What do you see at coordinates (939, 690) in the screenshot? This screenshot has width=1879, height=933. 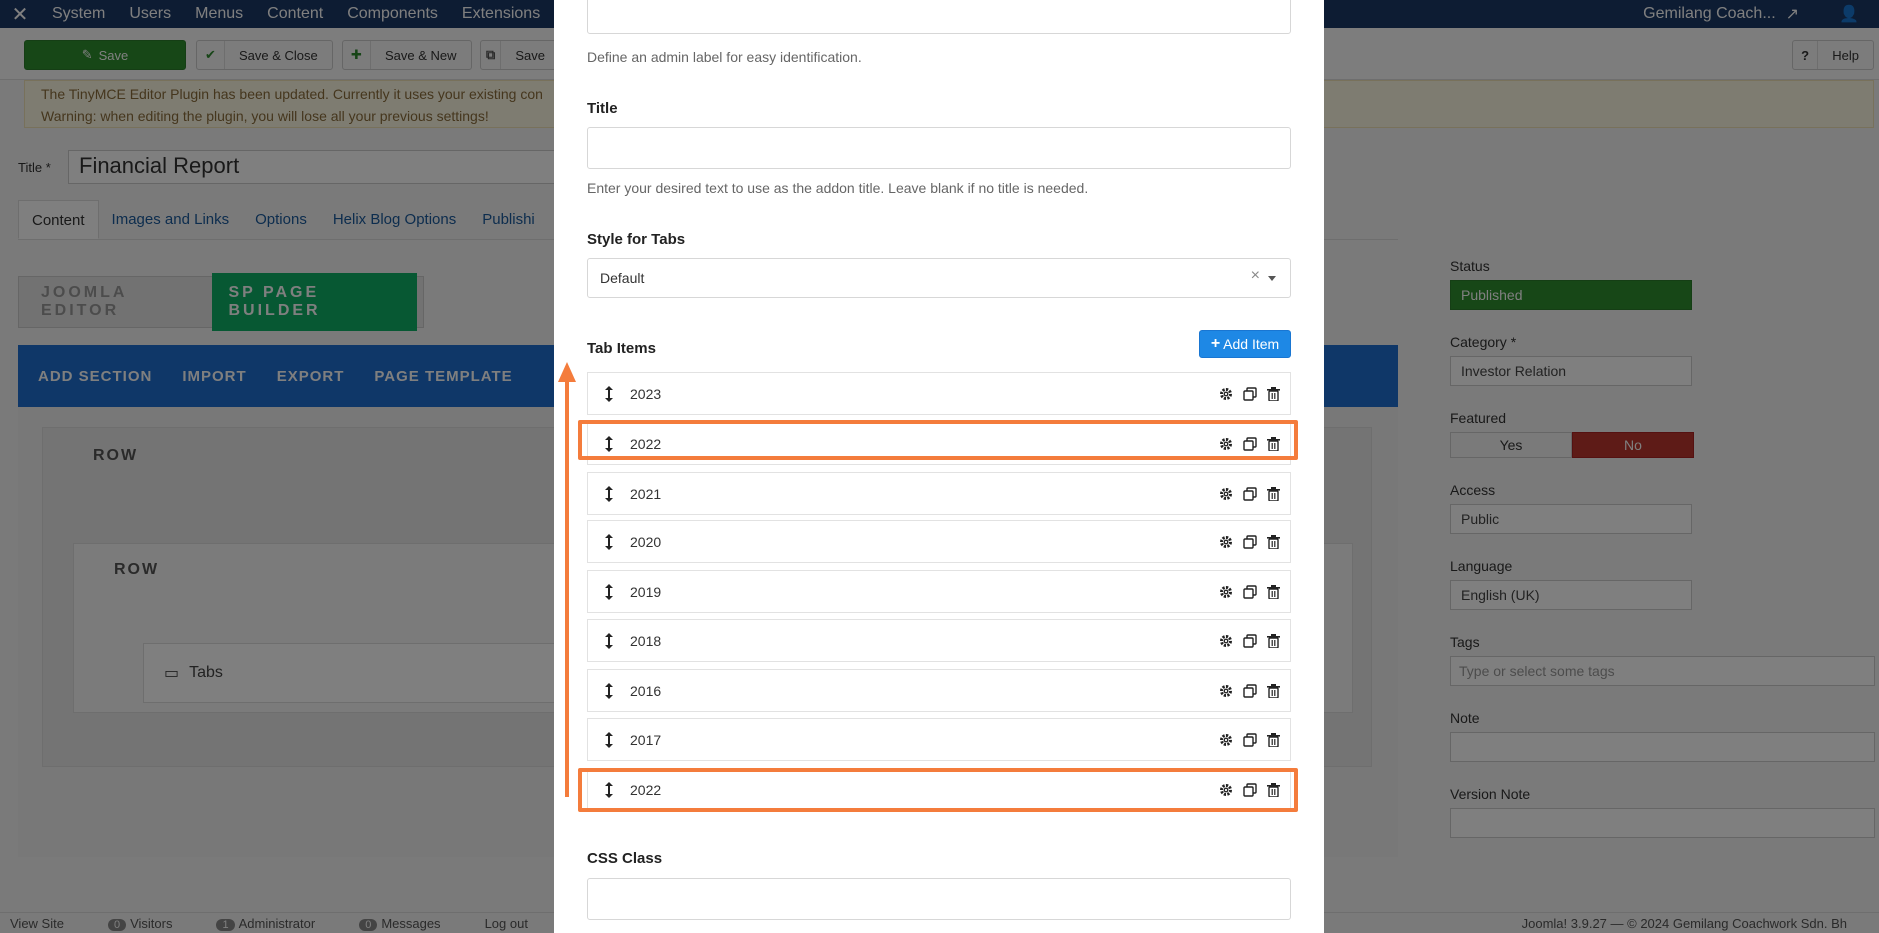 I see `tab-item-row: 2016` at bounding box center [939, 690].